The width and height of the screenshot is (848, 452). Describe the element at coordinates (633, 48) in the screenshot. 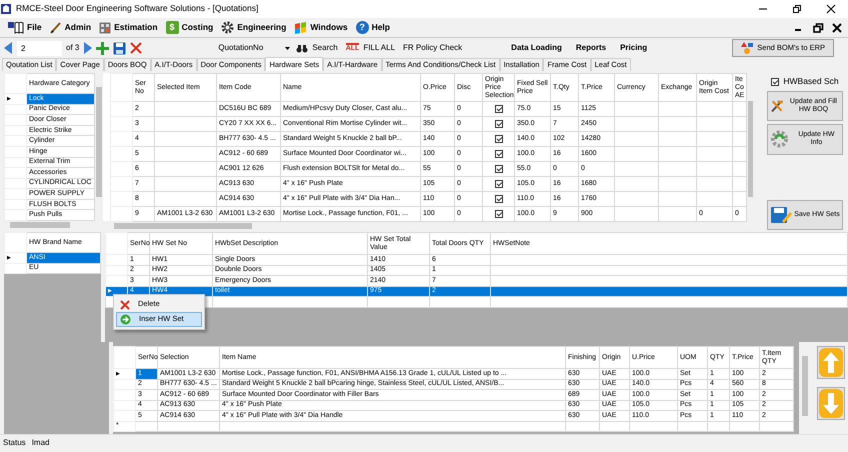

I see `toolbar-link: Pricing` at that location.